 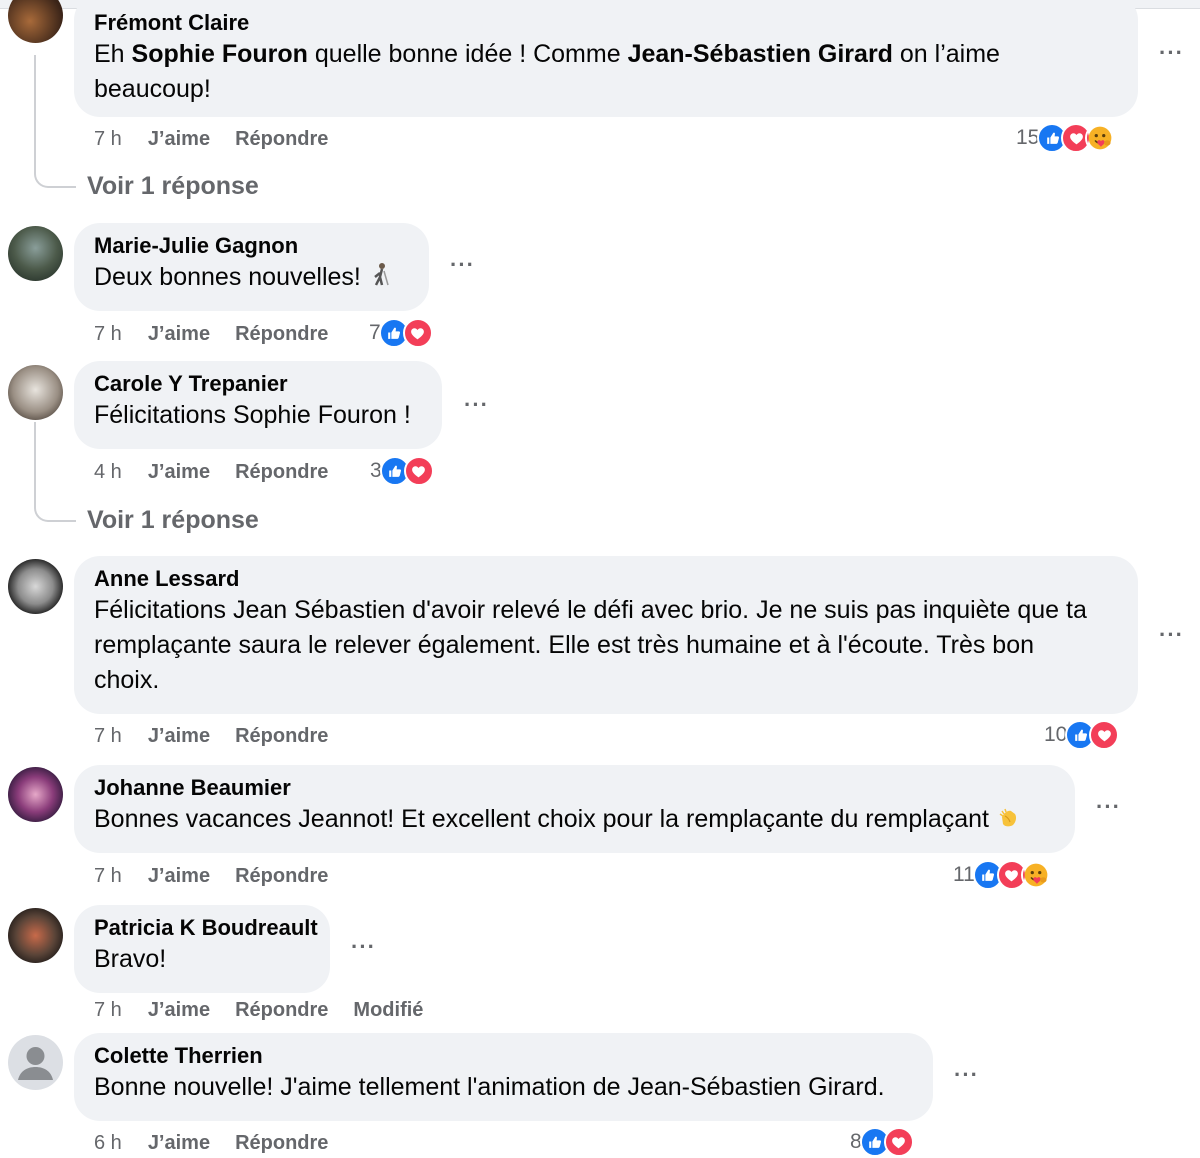 I want to click on comment-bubble: Patricia K Boudreault Bravo!, so click(x=202, y=949).